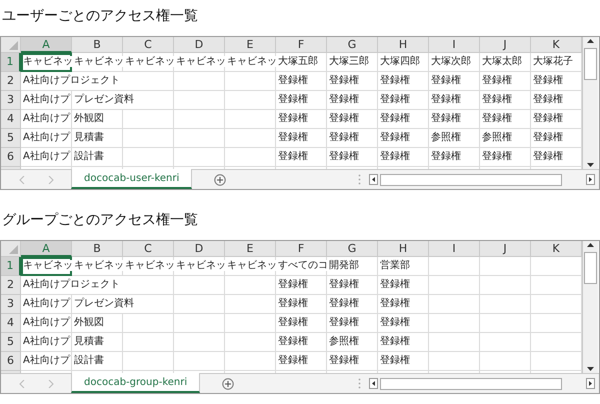 Image resolution: width=600 pixels, height=404 pixels. I want to click on table-cell: 営業部, so click(403, 266).